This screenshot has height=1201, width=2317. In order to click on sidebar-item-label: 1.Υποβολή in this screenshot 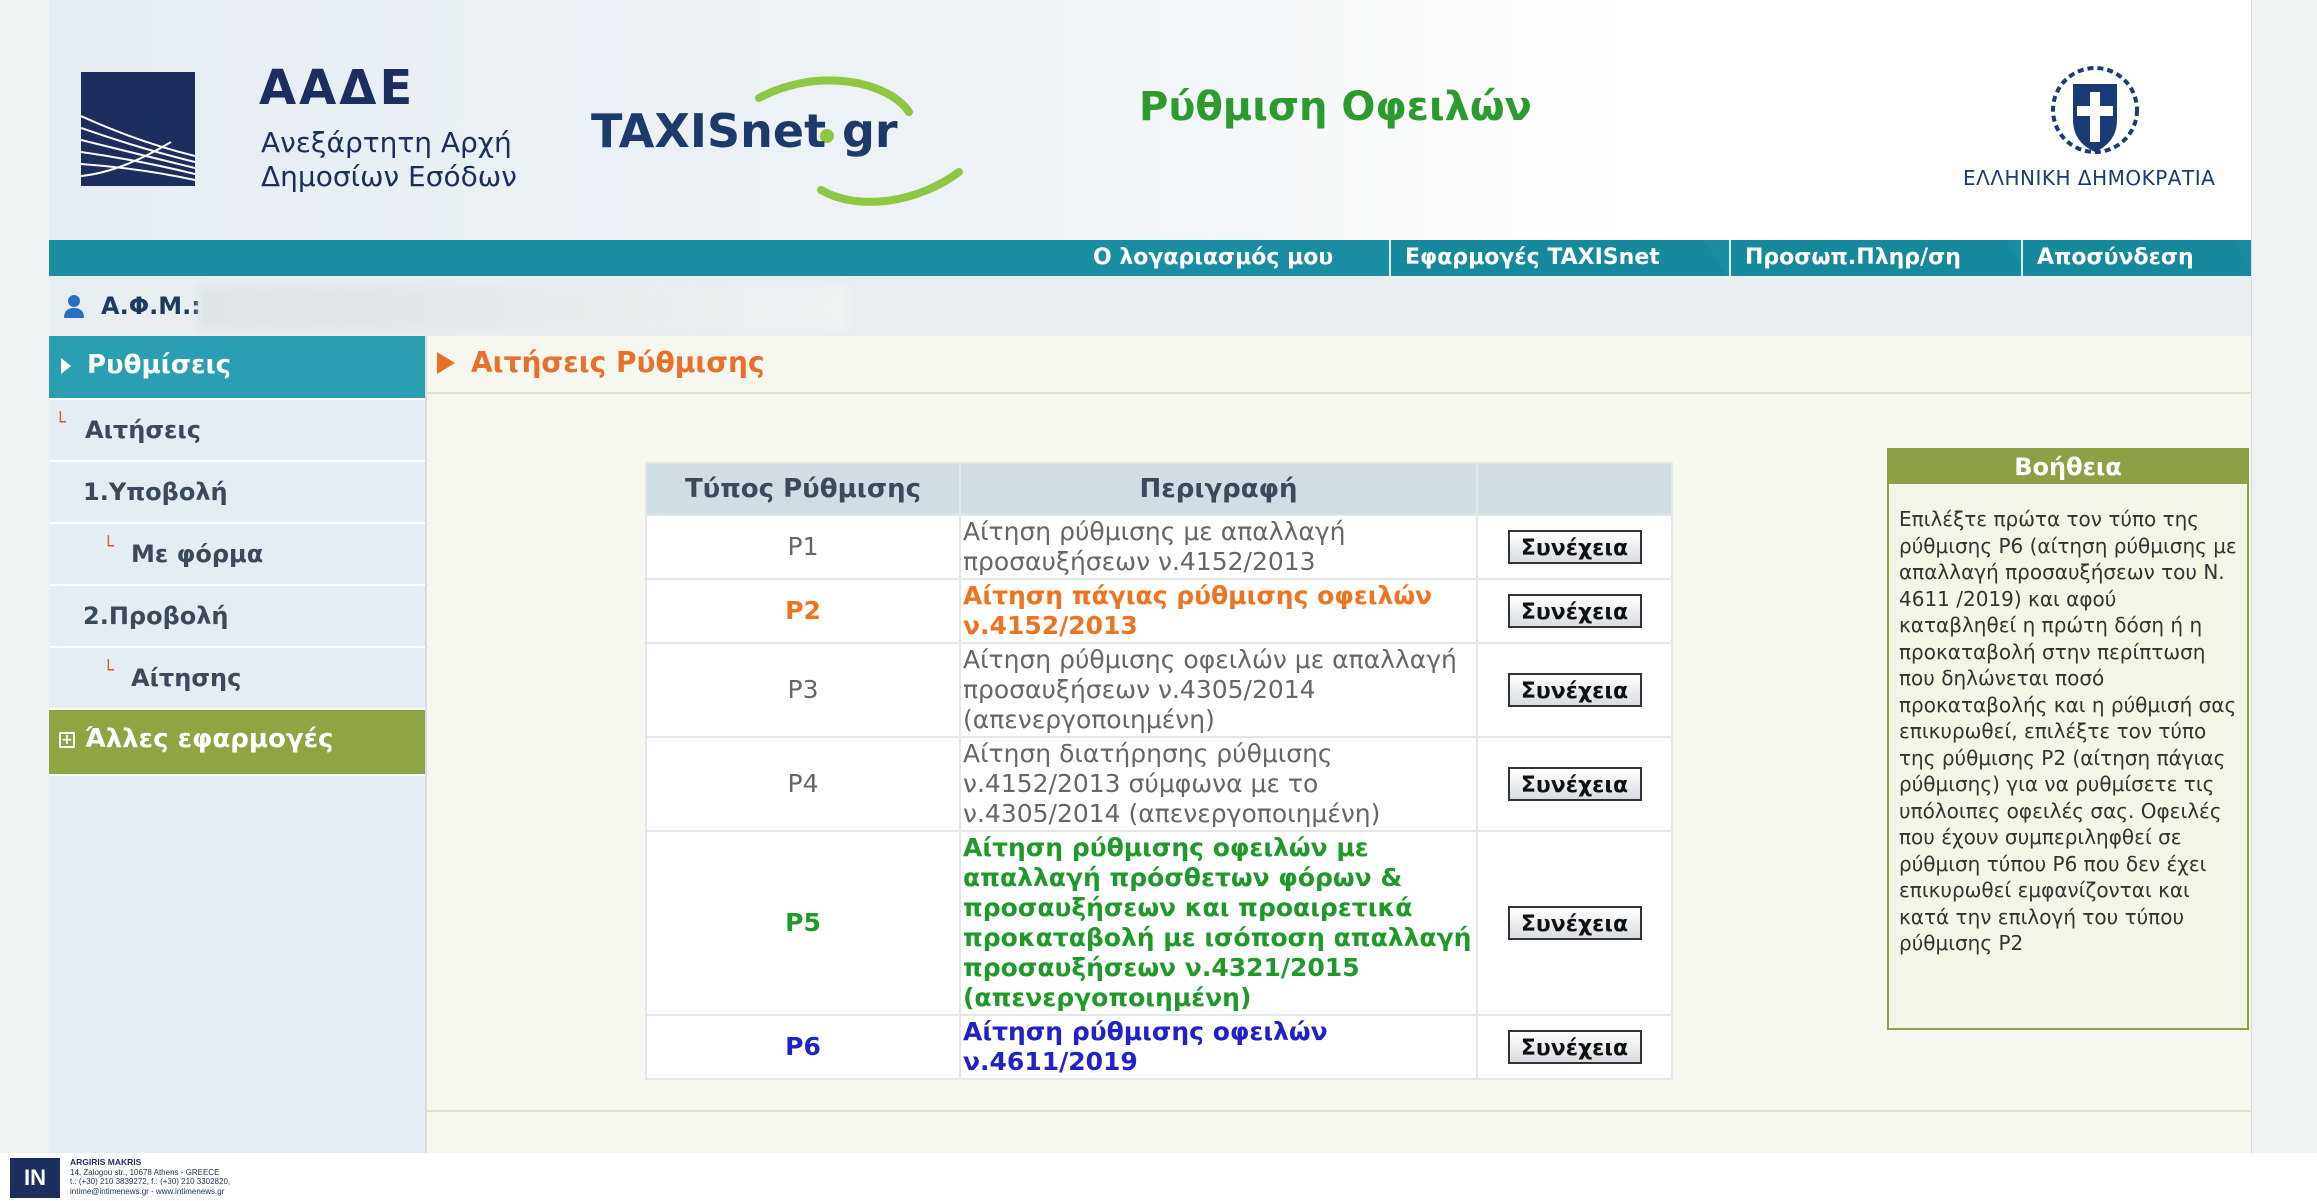, I will do `click(155, 492)`.